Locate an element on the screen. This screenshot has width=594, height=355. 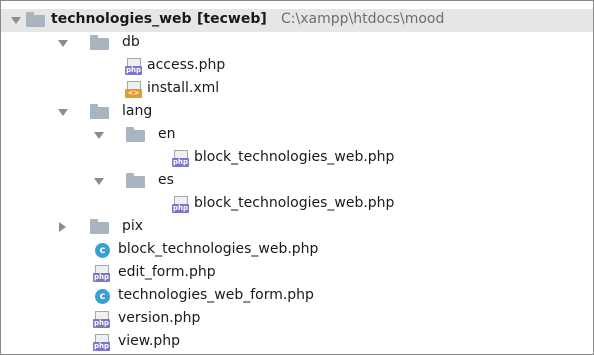
collapse-arrow-icon is located at coordinates (62, 227).